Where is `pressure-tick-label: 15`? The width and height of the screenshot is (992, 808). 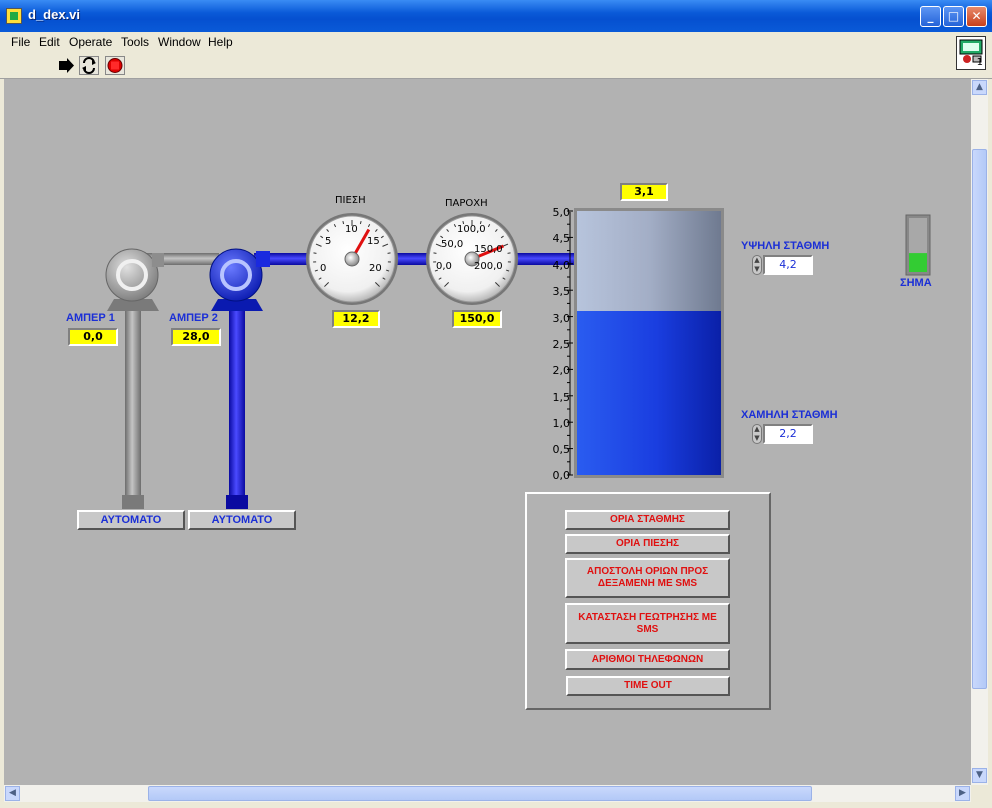
pressure-tick-label: 15 is located at coordinates (373, 241).